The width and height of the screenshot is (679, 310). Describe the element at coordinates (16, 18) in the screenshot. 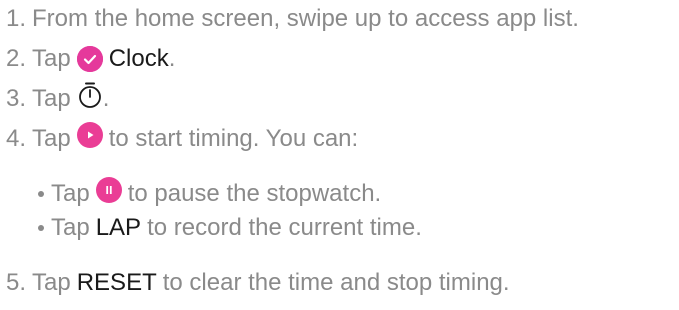

I see `step-number: 1.` at that location.